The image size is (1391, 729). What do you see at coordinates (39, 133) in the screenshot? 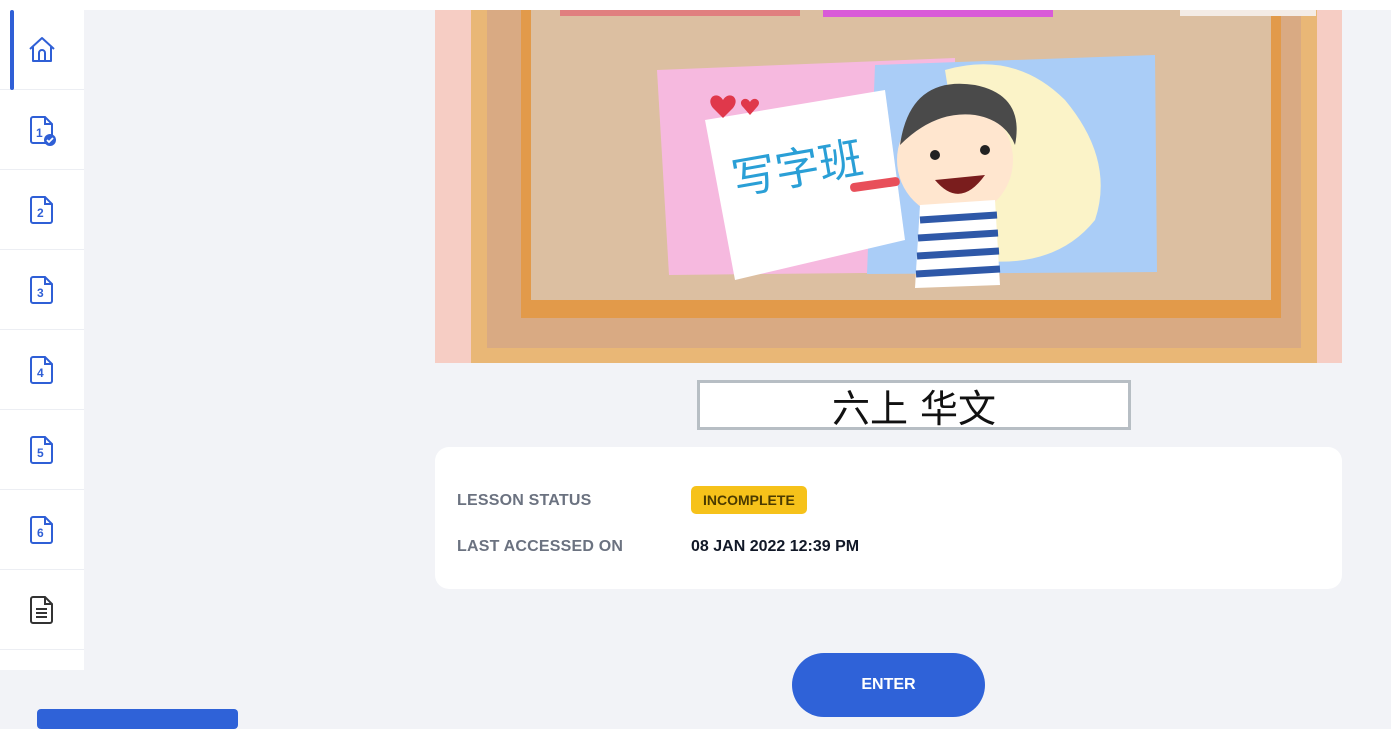
I see `svg-text: 1` at bounding box center [39, 133].